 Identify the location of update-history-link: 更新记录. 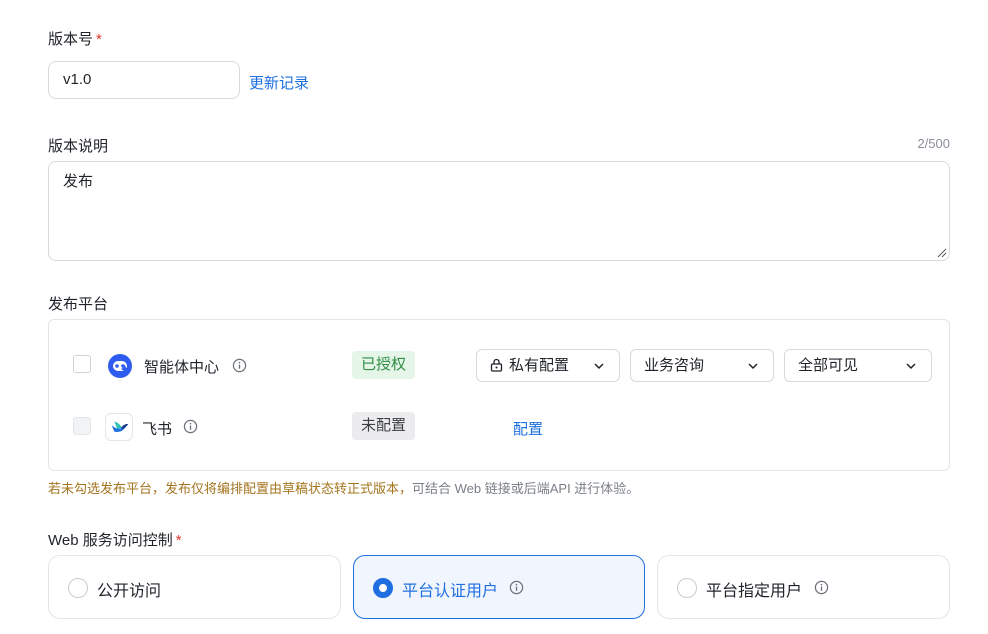
(279, 82).